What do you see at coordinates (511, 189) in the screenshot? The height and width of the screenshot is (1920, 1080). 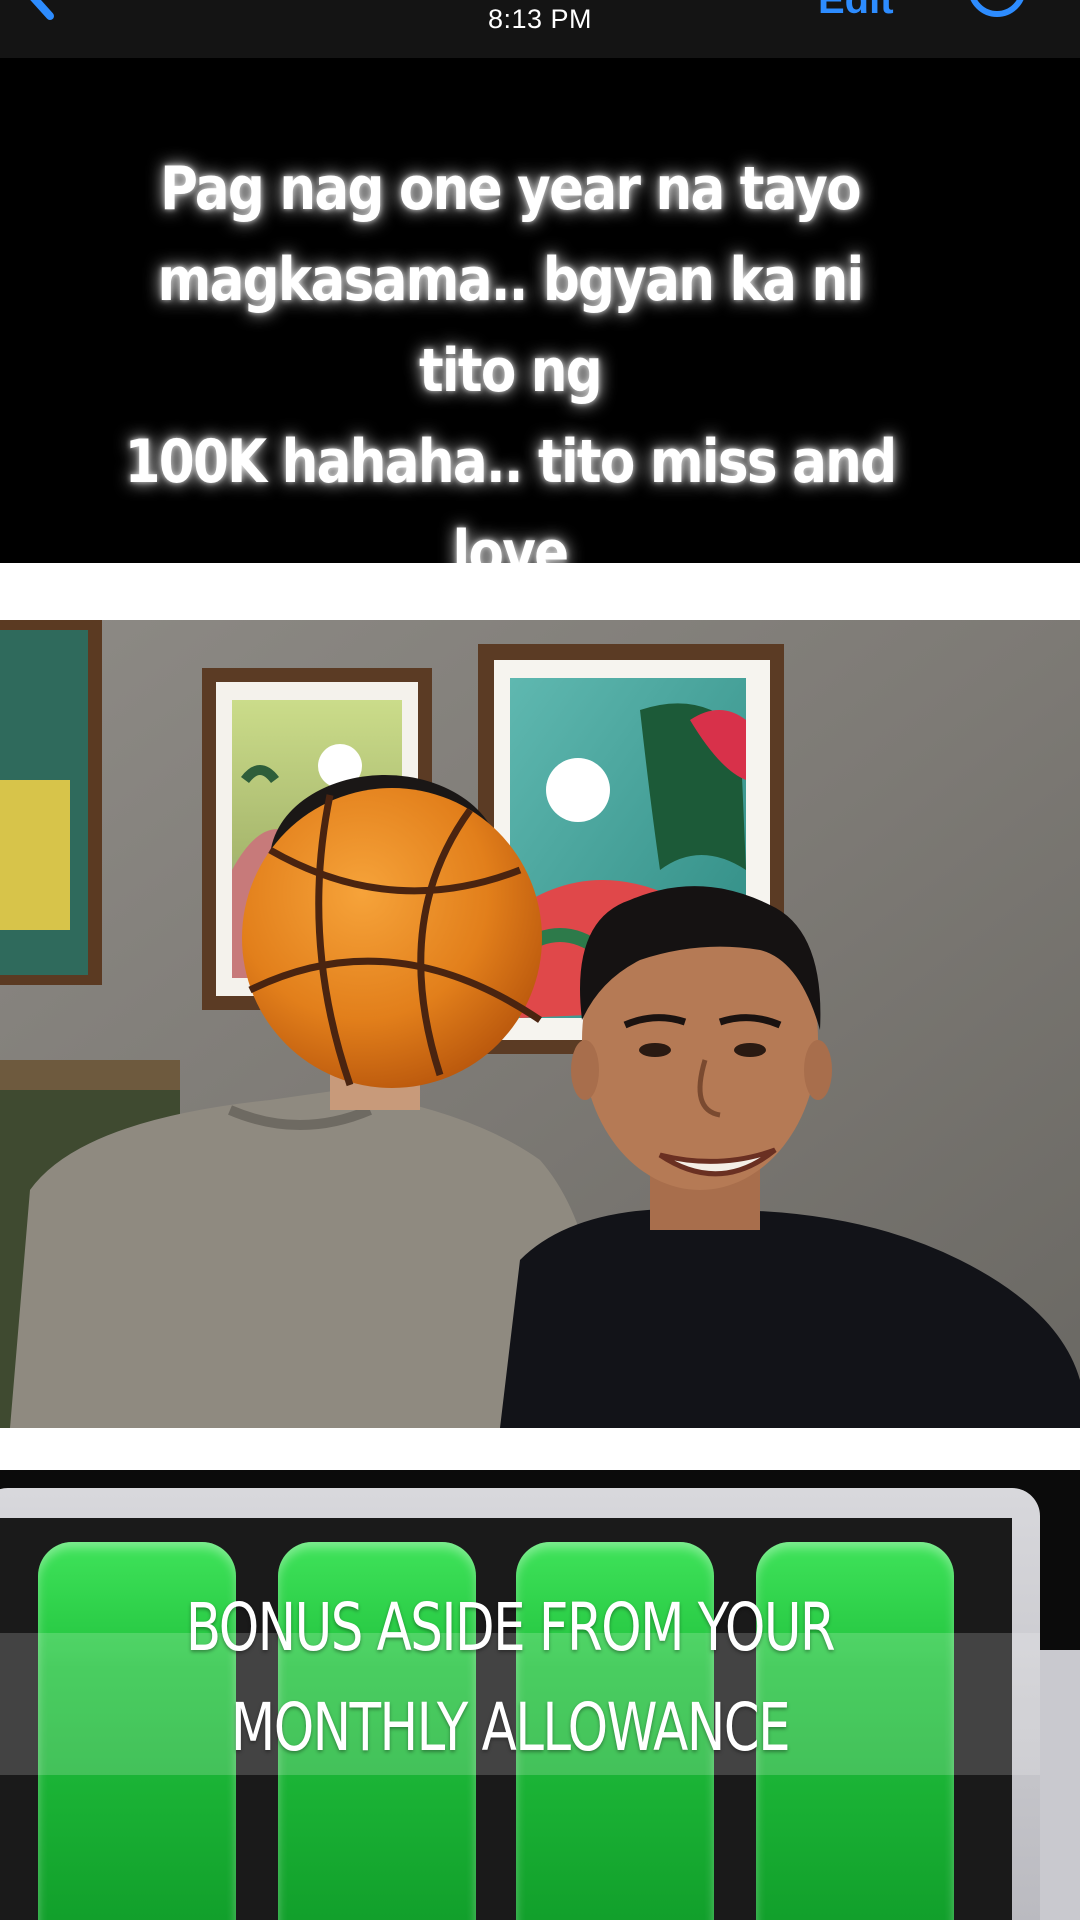 I see `caption-line: Pag nag one year na tayo` at bounding box center [511, 189].